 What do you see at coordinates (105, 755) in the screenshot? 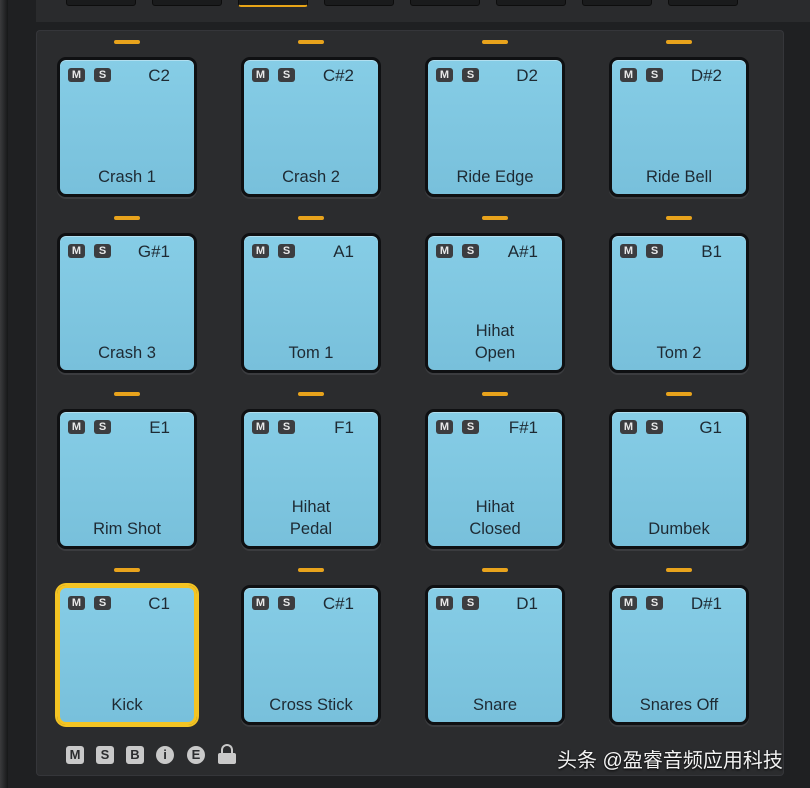
I see `solo-all-button: S` at bounding box center [105, 755].